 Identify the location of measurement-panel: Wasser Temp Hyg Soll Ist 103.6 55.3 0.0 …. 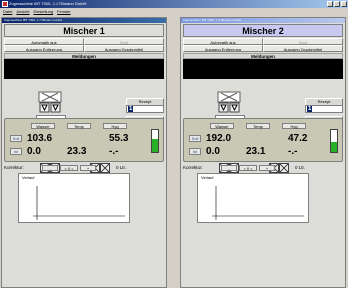
(84, 140).